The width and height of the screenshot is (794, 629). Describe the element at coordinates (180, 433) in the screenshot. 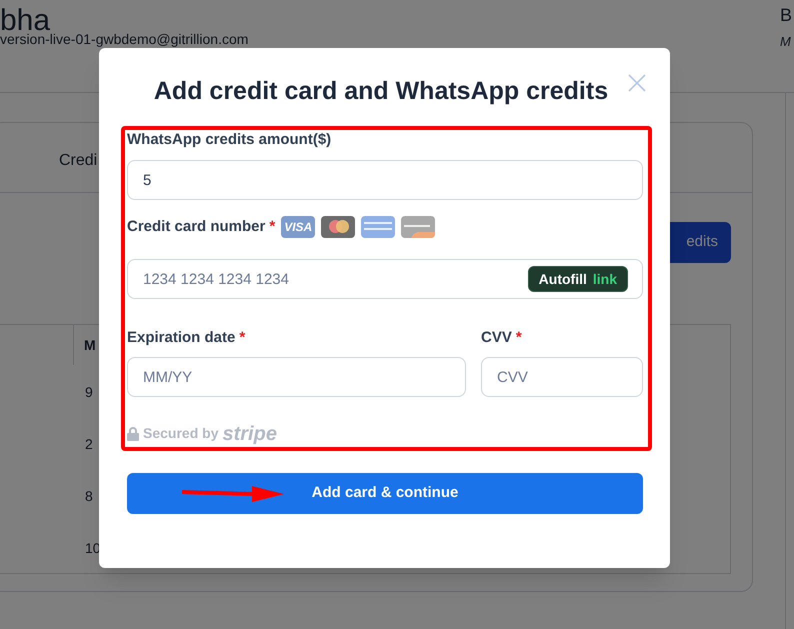

I see `secured-text: Secured by` at that location.